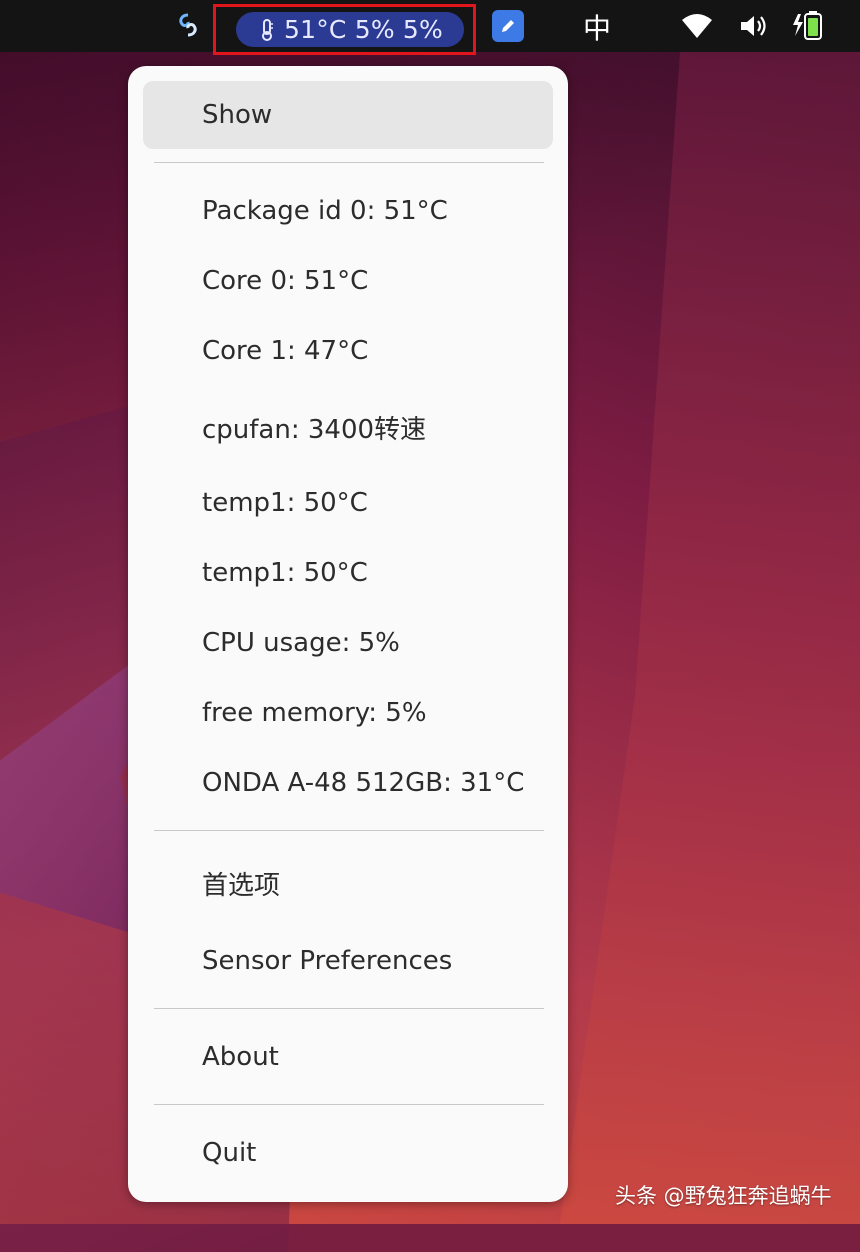 This screenshot has height=1252, width=860. What do you see at coordinates (240, 1057) in the screenshot?
I see `menu-item-about: About` at bounding box center [240, 1057].